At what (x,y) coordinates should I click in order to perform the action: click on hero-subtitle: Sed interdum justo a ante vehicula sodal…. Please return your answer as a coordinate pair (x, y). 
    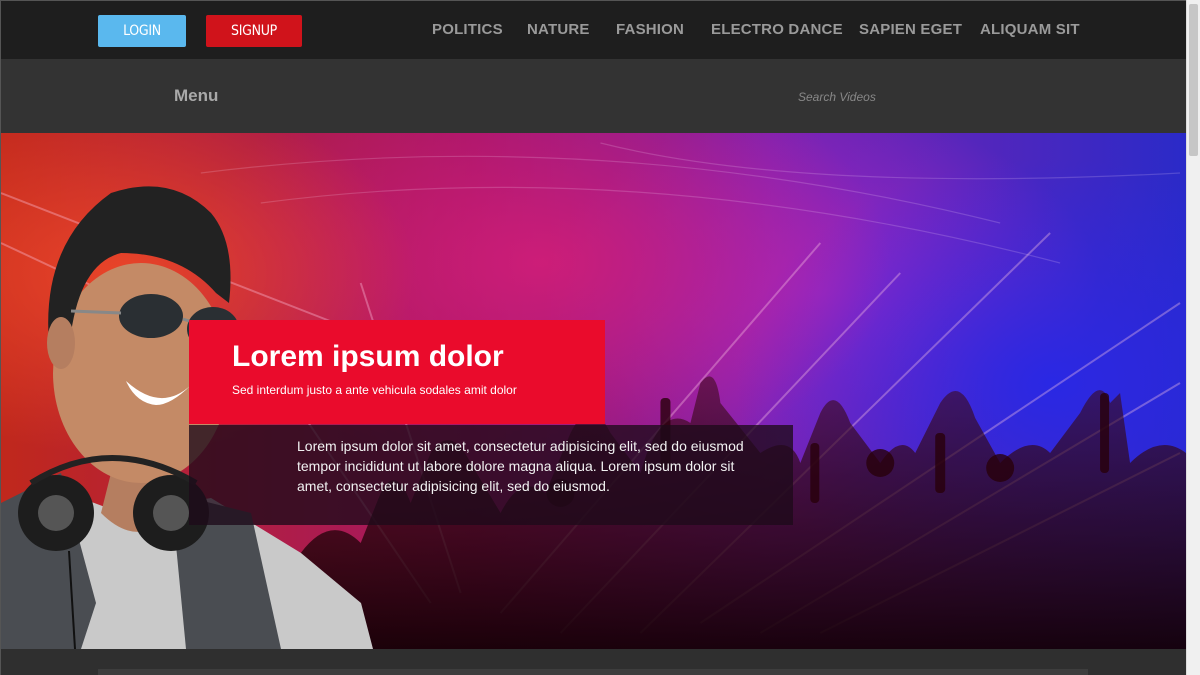
    Looking at the image, I should click on (374, 390).